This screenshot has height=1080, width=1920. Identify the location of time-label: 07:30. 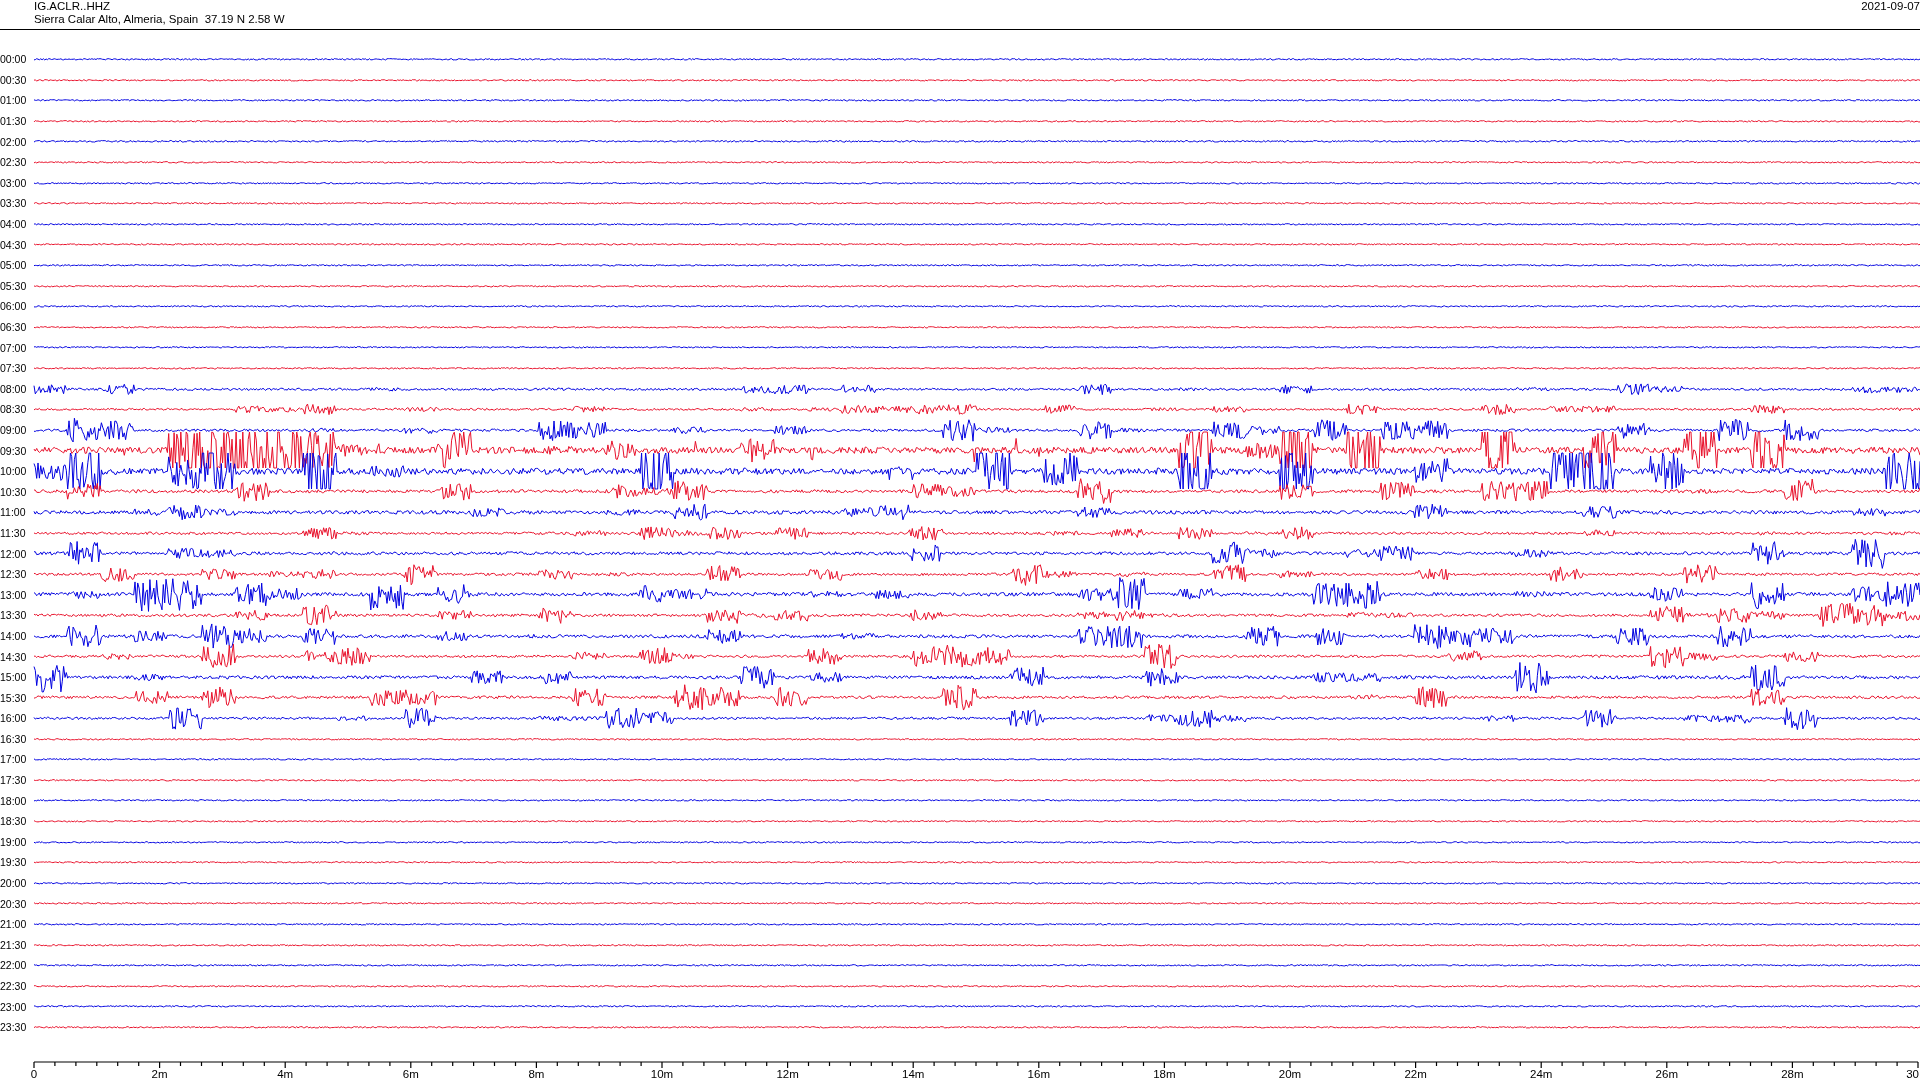
(14, 368).